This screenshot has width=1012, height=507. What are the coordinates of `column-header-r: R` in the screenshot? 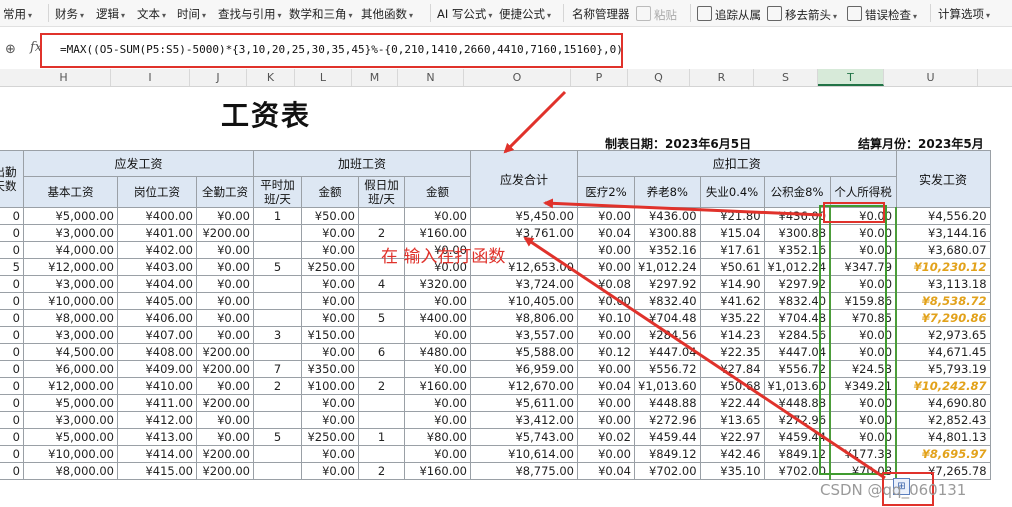 It's located at (722, 77).